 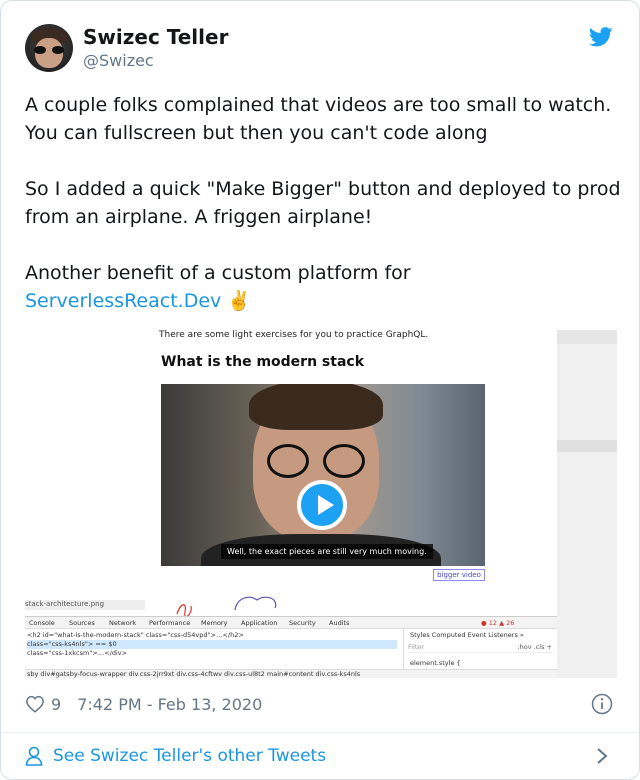 I want to click on sketch-scribble, so click(x=226, y=606).